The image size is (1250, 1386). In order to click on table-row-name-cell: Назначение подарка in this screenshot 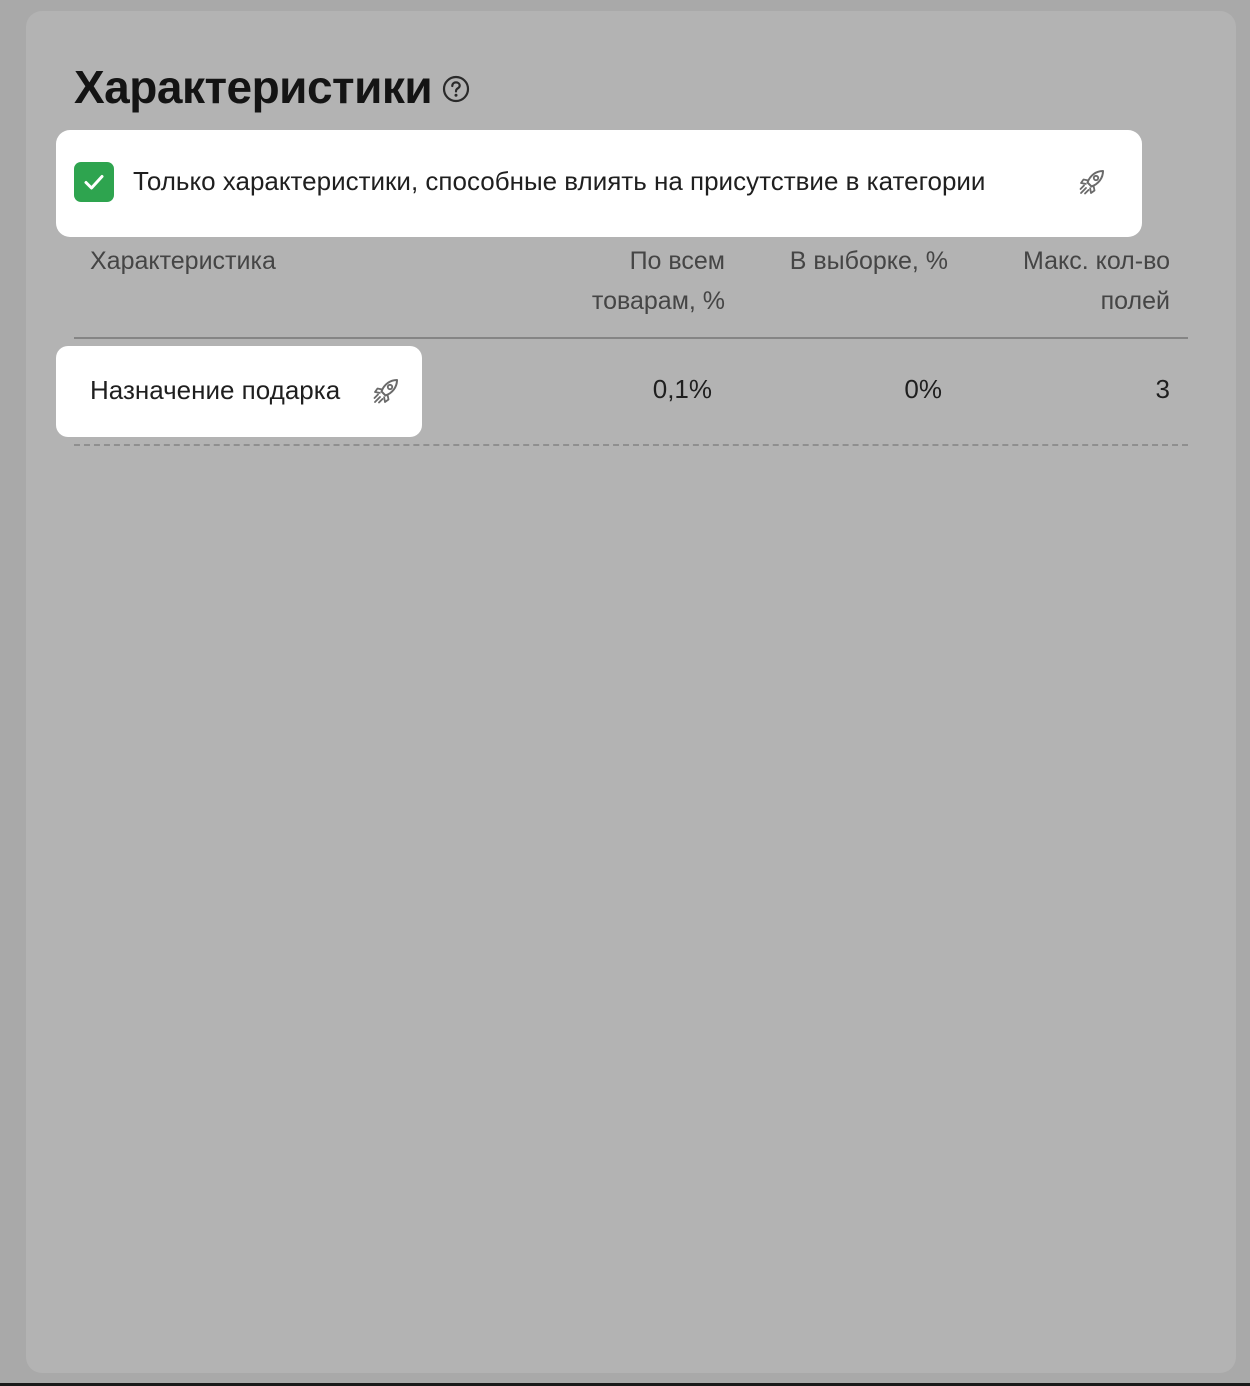, I will do `click(239, 391)`.